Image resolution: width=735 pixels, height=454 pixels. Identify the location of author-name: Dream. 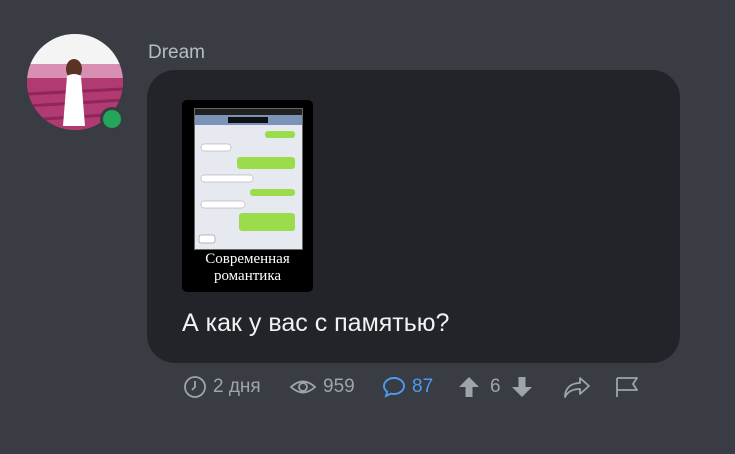
(176, 53).